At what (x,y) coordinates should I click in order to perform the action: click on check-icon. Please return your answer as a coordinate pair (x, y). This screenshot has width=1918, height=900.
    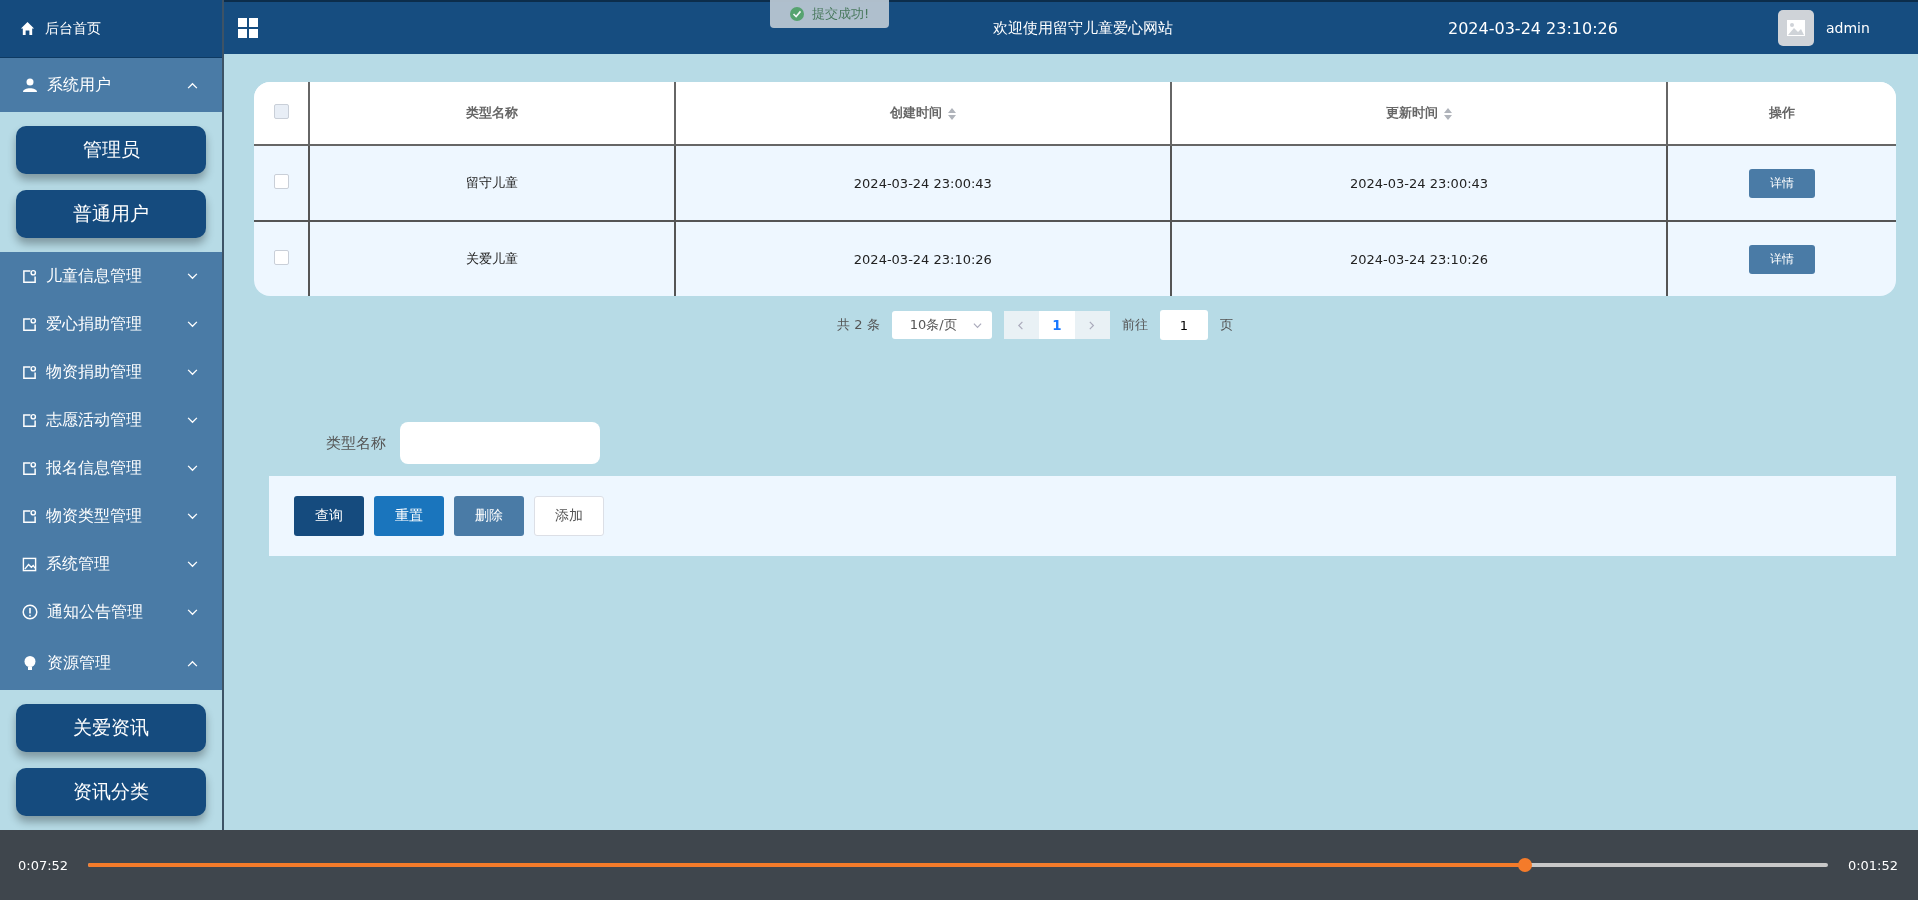
    Looking at the image, I should click on (797, 14).